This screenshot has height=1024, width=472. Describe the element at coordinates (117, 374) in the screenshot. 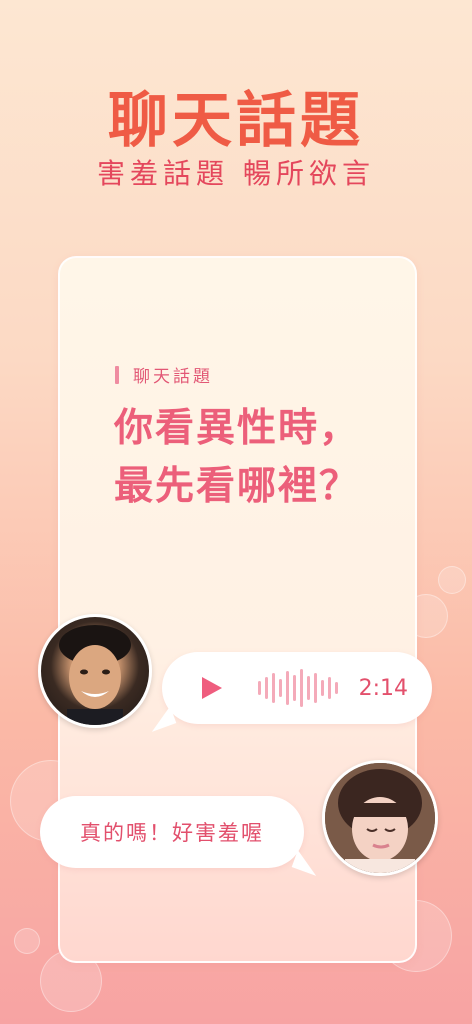

I see `section-bar` at that location.